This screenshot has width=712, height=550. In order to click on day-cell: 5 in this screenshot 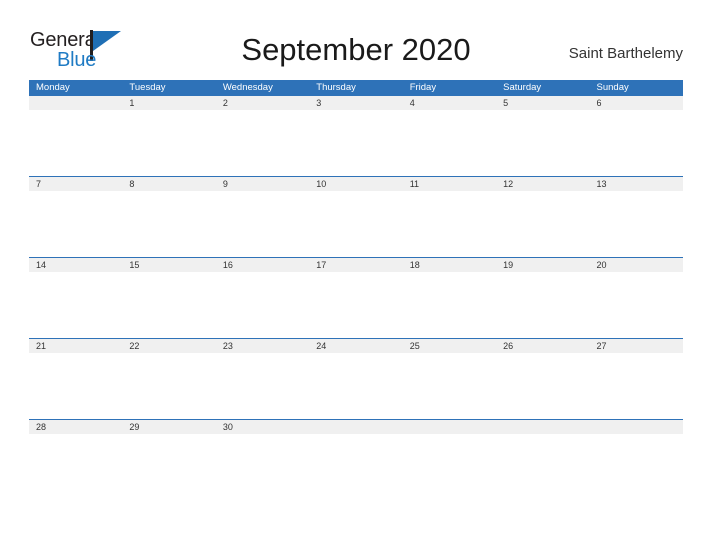, I will do `click(542, 103)`.